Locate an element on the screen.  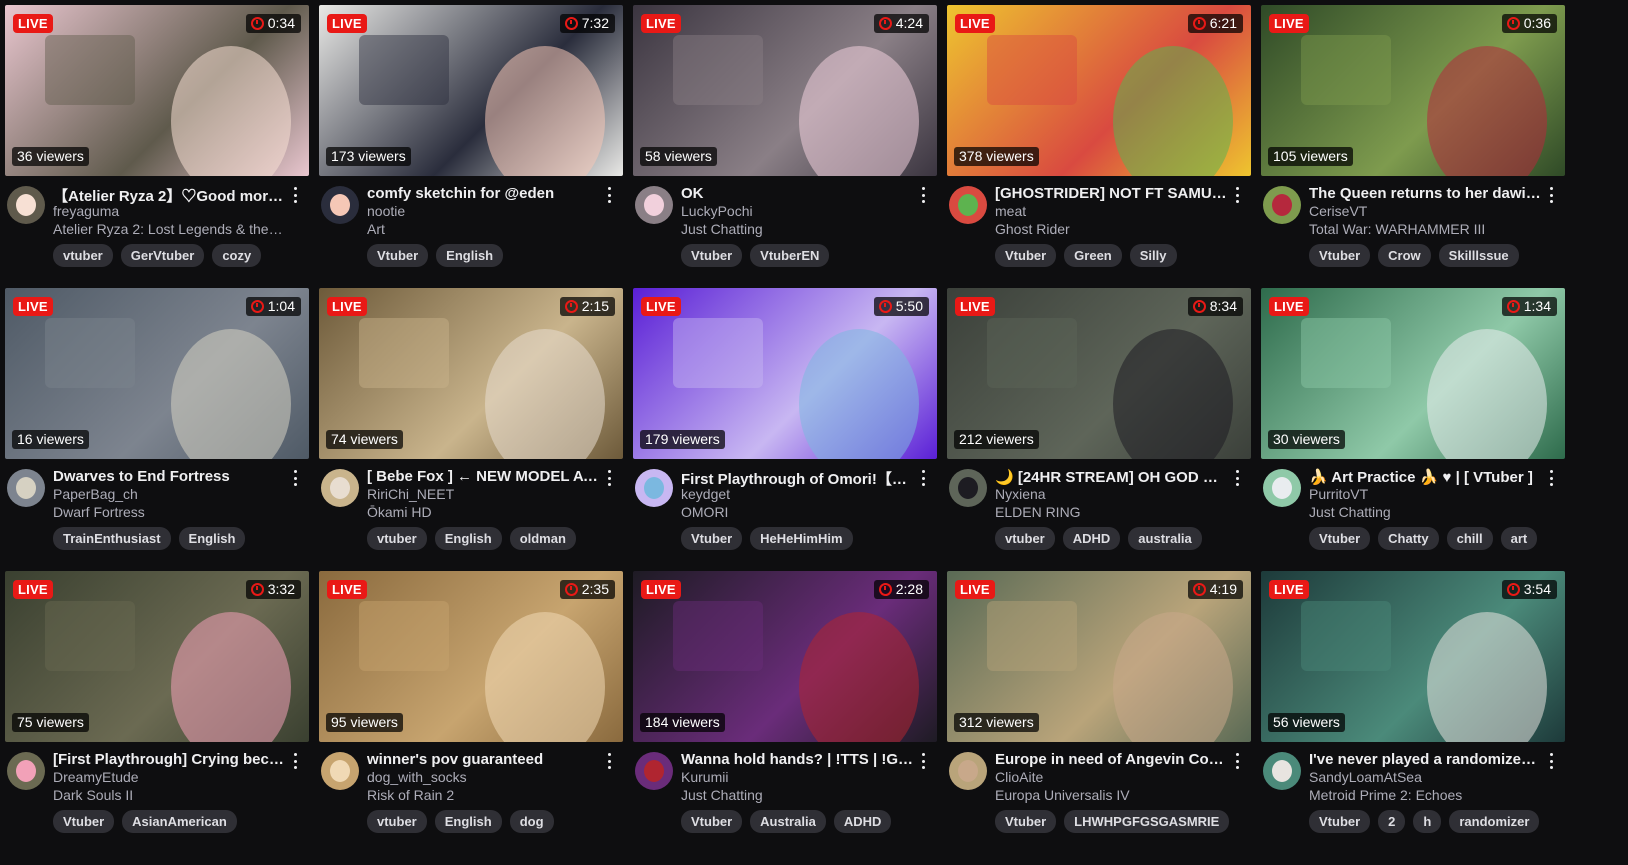
stream-title: OK is located at coordinates (797, 193).